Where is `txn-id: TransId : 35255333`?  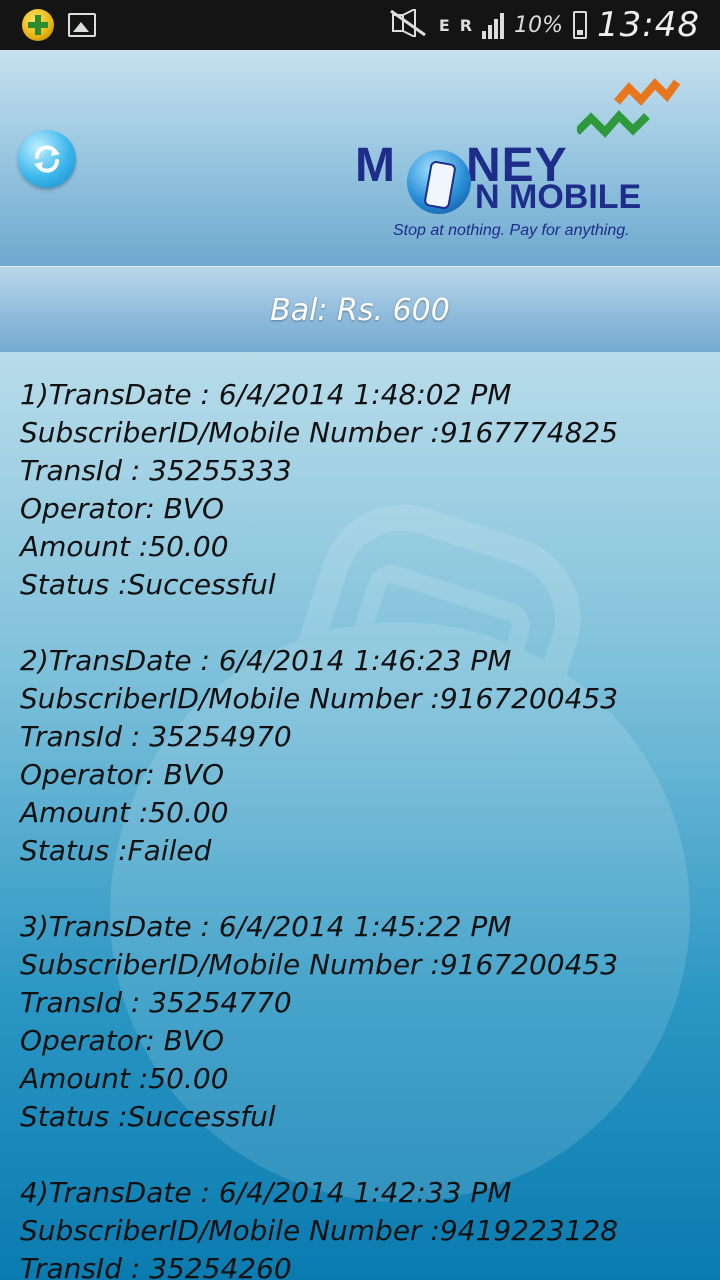
txn-id: TransId : 35255333 is located at coordinates (156, 470).